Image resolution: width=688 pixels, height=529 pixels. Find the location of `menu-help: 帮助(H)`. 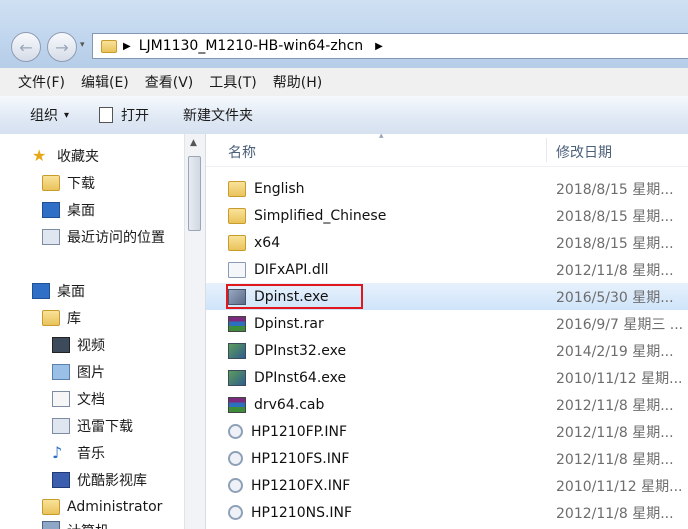

menu-help: 帮助(H) is located at coordinates (297, 82).